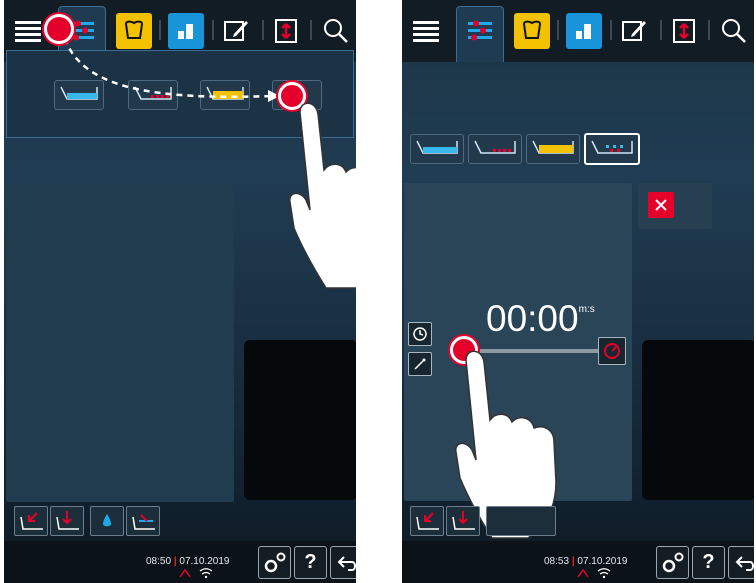 This screenshot has width=756, height=583. I want to click on mode-dry-heat, so click(495, 149).